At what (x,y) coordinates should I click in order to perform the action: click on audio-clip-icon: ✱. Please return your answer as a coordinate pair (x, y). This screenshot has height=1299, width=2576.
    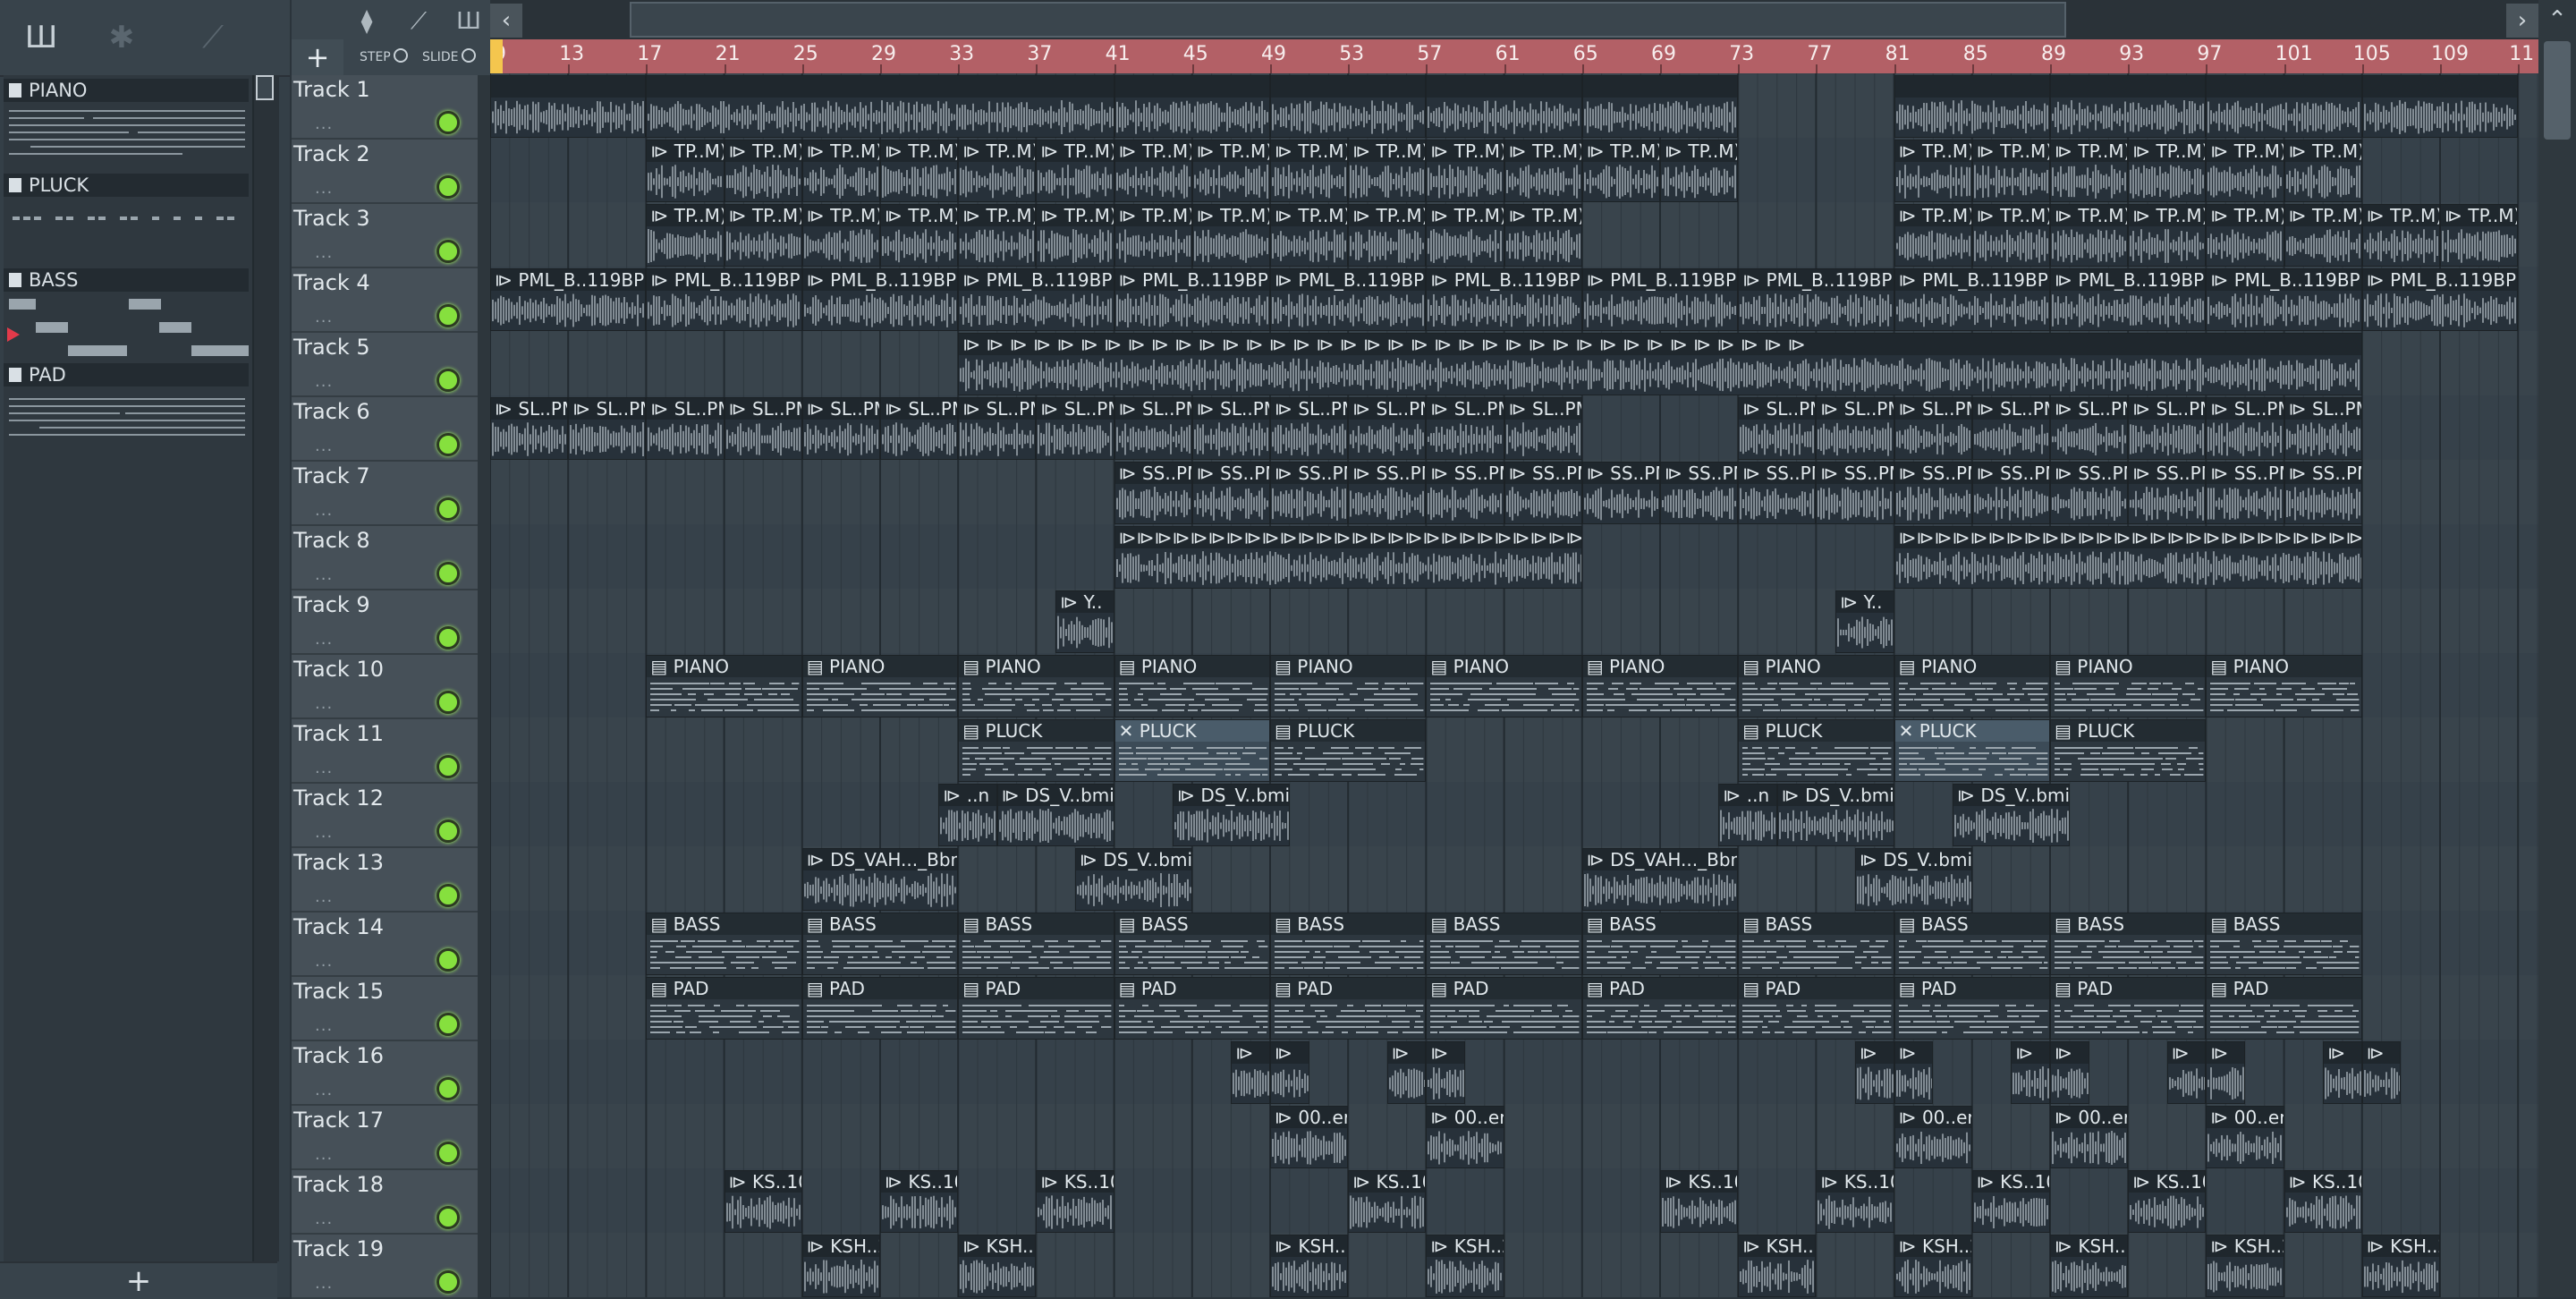
    Looking at the image, I should click on (122, 37).